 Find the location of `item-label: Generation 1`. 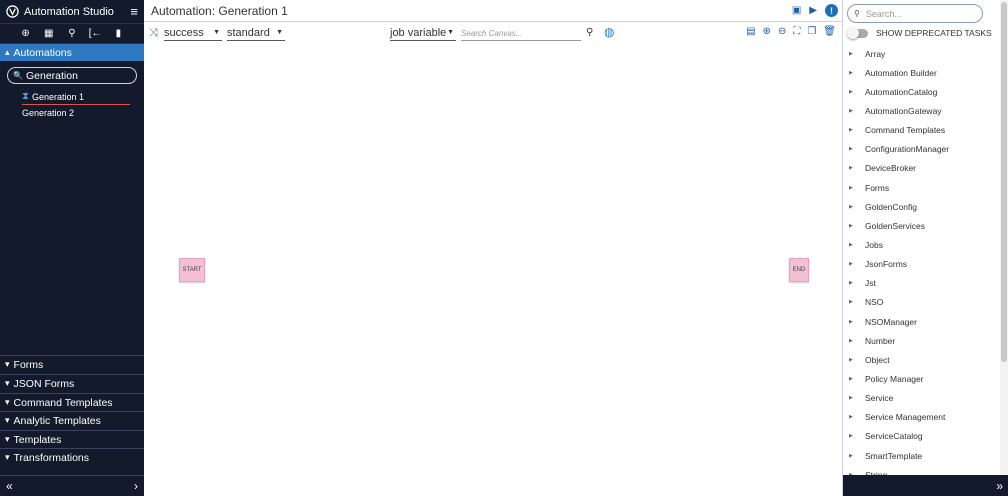

item-label: Generation 1 is located at coordinates (58, 96).